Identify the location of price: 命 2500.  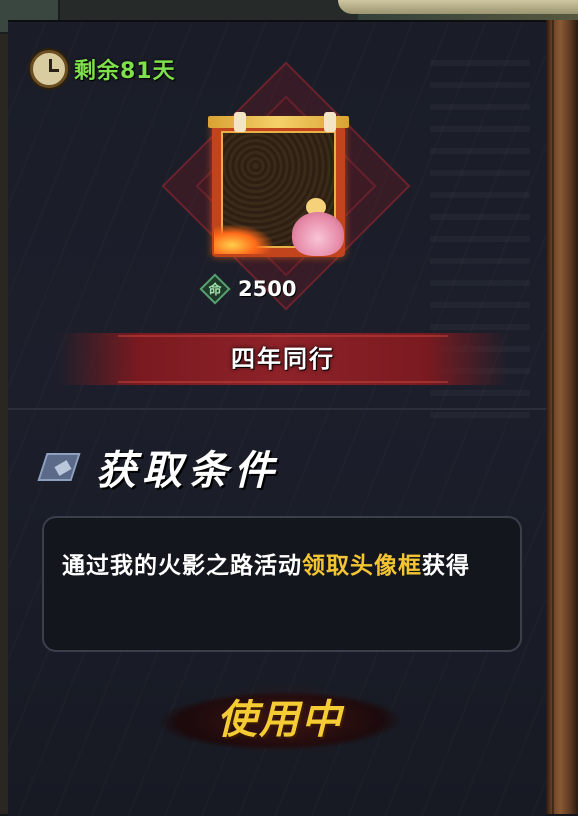
(248, 289).